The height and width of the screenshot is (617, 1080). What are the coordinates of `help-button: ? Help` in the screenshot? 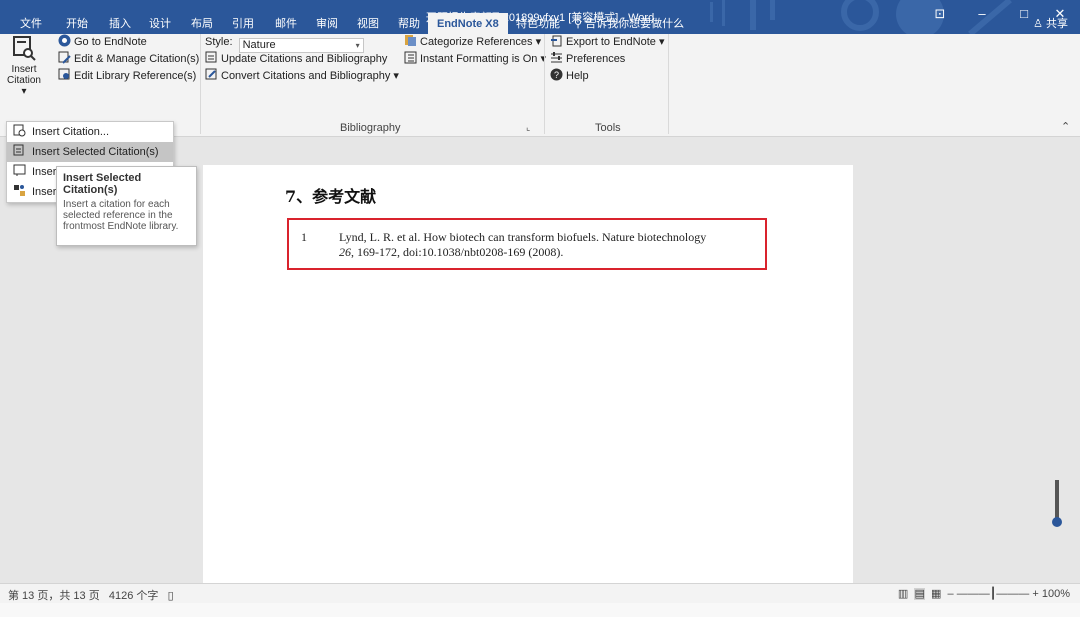 It's located at (569, 76).